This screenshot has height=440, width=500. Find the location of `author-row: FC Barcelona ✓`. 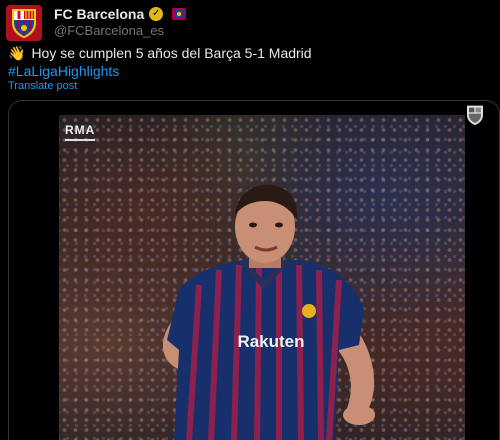

author-row: FC Barcelona ✓ is located at coordinates (120, 14).